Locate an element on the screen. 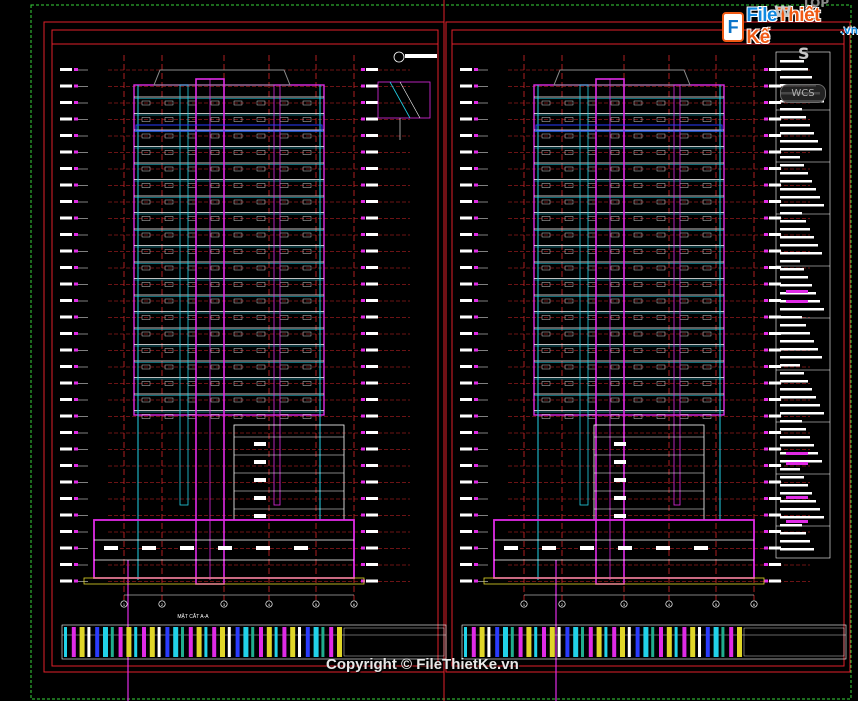  logo-tld: .vn is located at coordinates (849, 30).